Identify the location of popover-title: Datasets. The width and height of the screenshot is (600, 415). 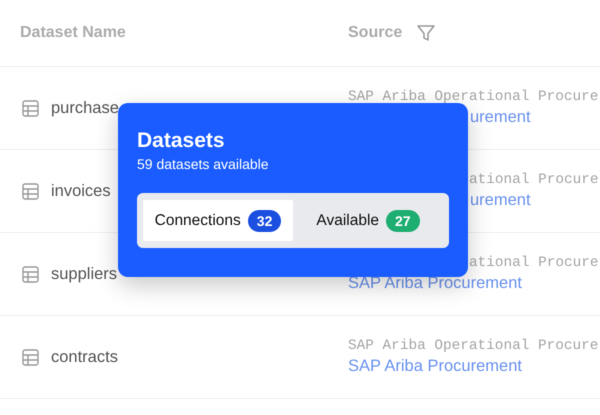
(181, 141).